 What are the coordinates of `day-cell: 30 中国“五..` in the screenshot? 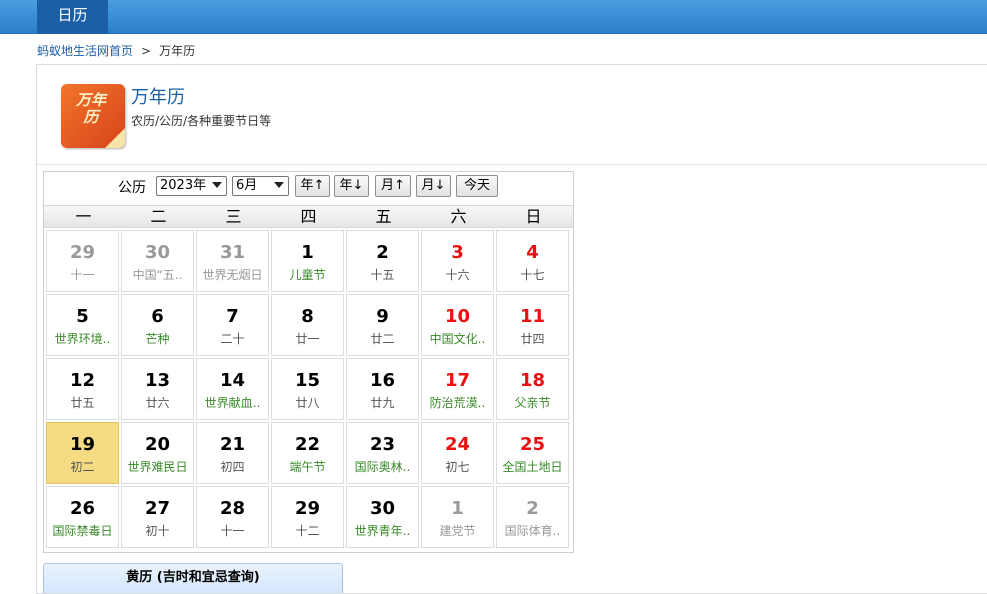 It's located at (157, 261).